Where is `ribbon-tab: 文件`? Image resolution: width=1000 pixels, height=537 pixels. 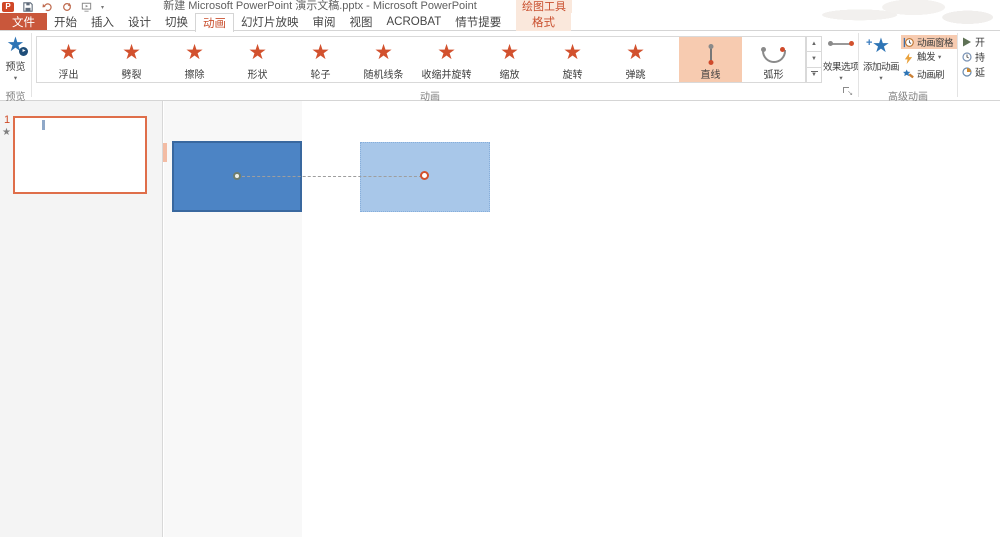
ribbon-tab: 文件 is located at coordinates (23, 21).